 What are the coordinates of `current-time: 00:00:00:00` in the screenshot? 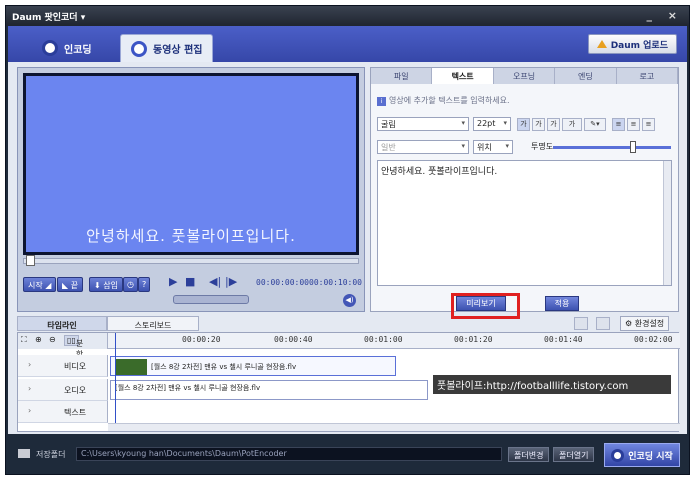 It's located at (282, 282).